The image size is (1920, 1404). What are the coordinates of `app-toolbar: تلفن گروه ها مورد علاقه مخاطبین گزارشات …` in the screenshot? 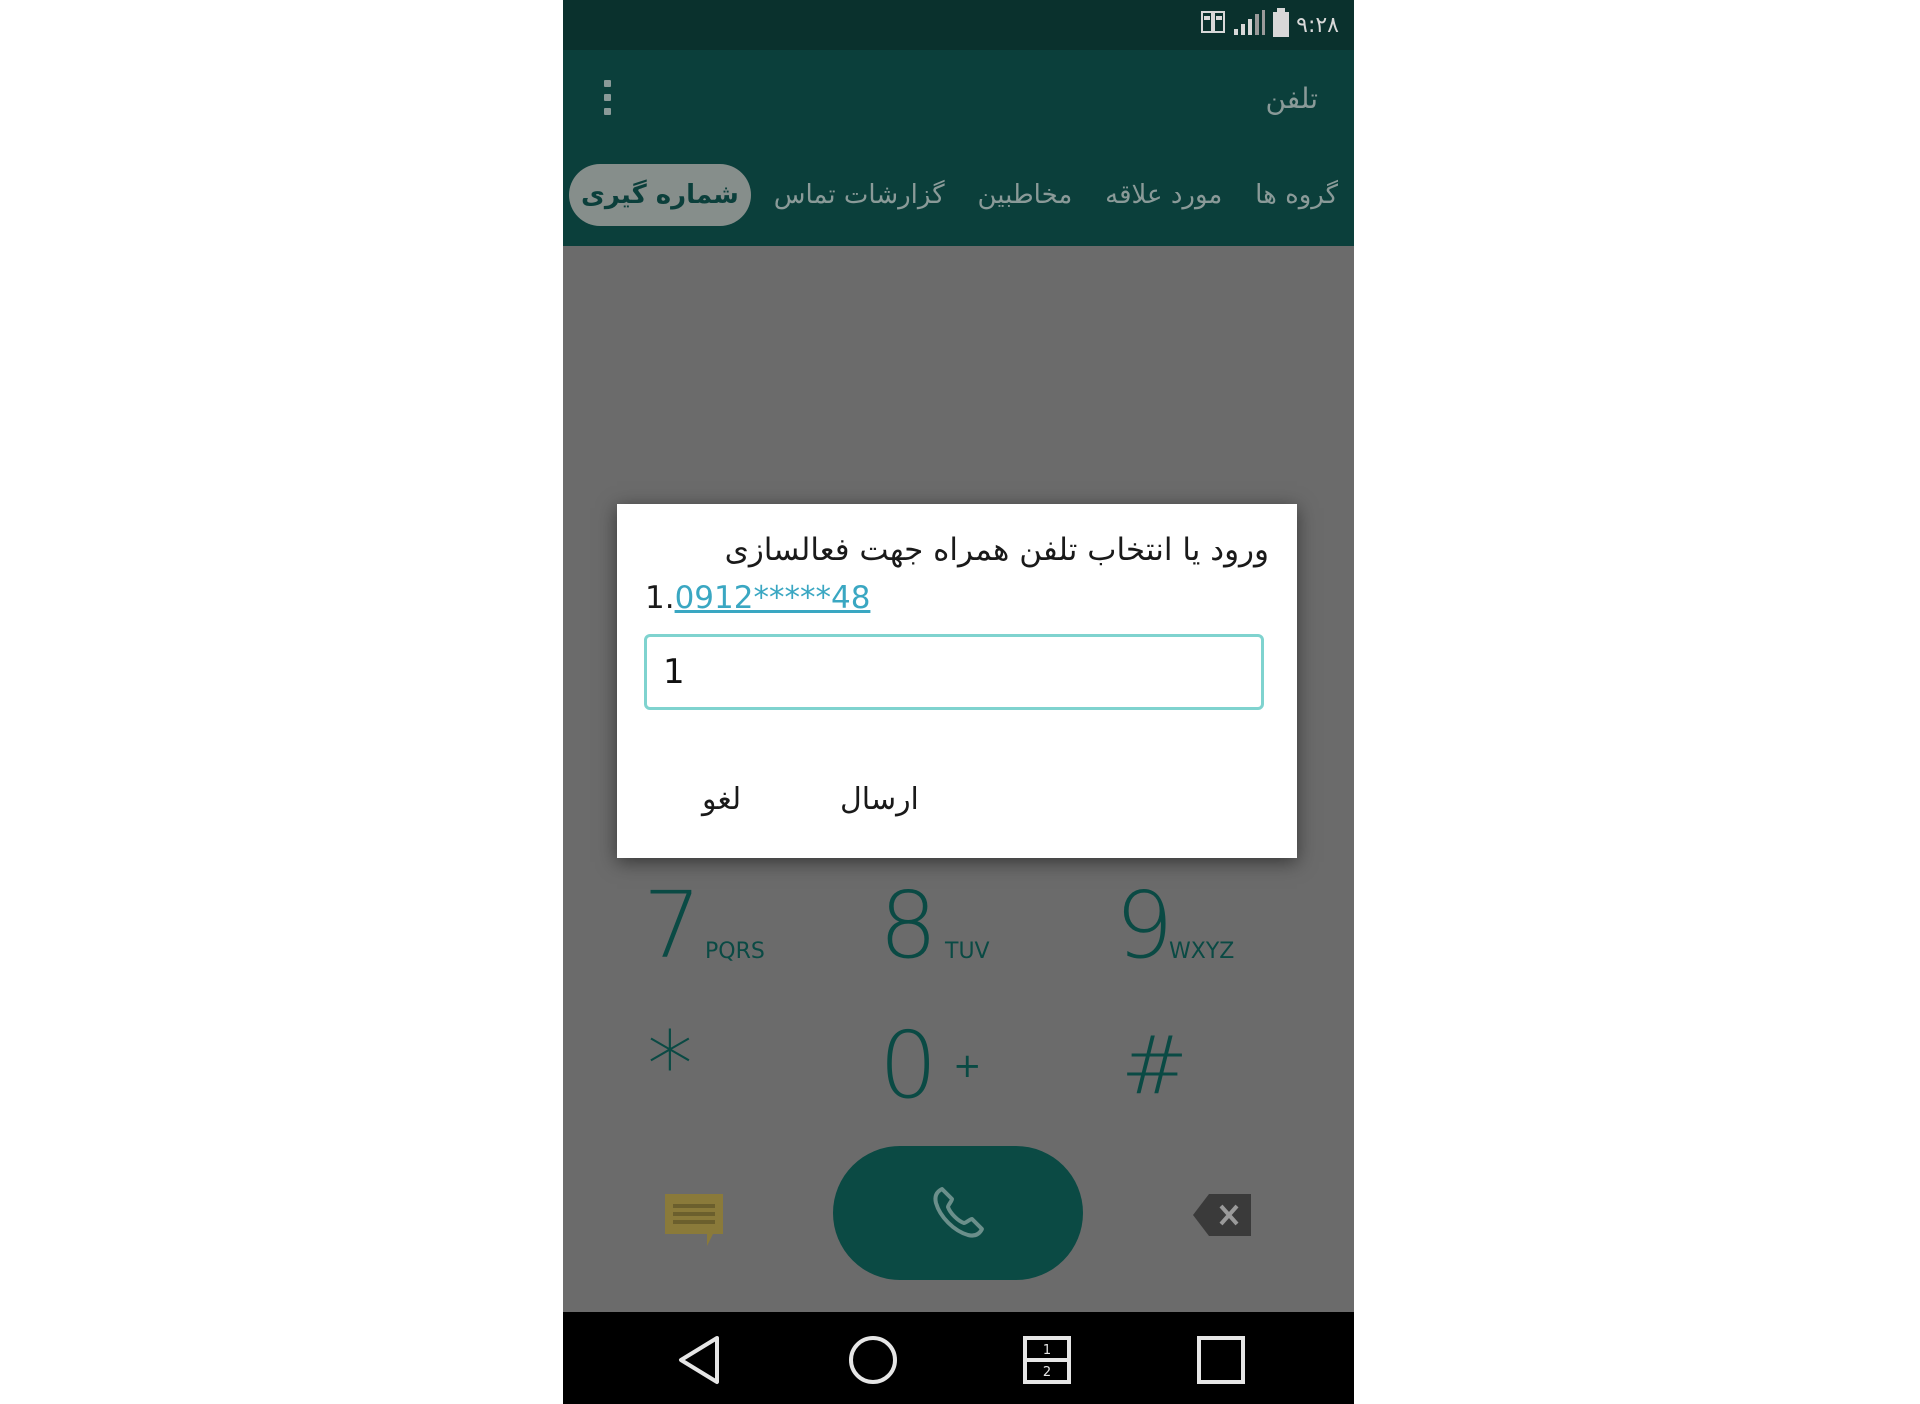 It's located at (958, 148).